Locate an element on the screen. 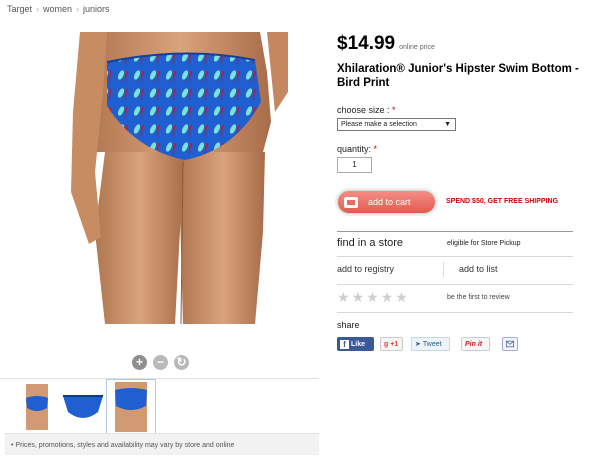 The height and width of the screenshot is (466, 600). store-pickup-note: eligible for Store Pickup is located at coordinates (484, 243).